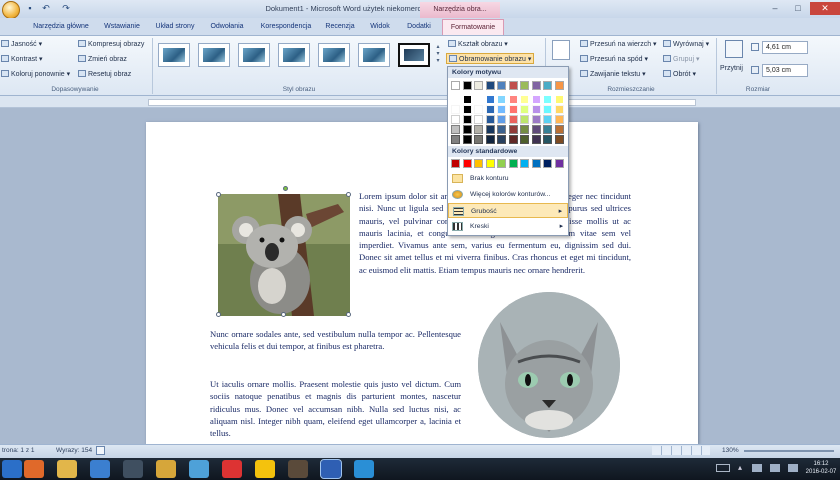 The width and height of the screenshot is (840, 480). I want to click on view-buttons, so click(681, 450).